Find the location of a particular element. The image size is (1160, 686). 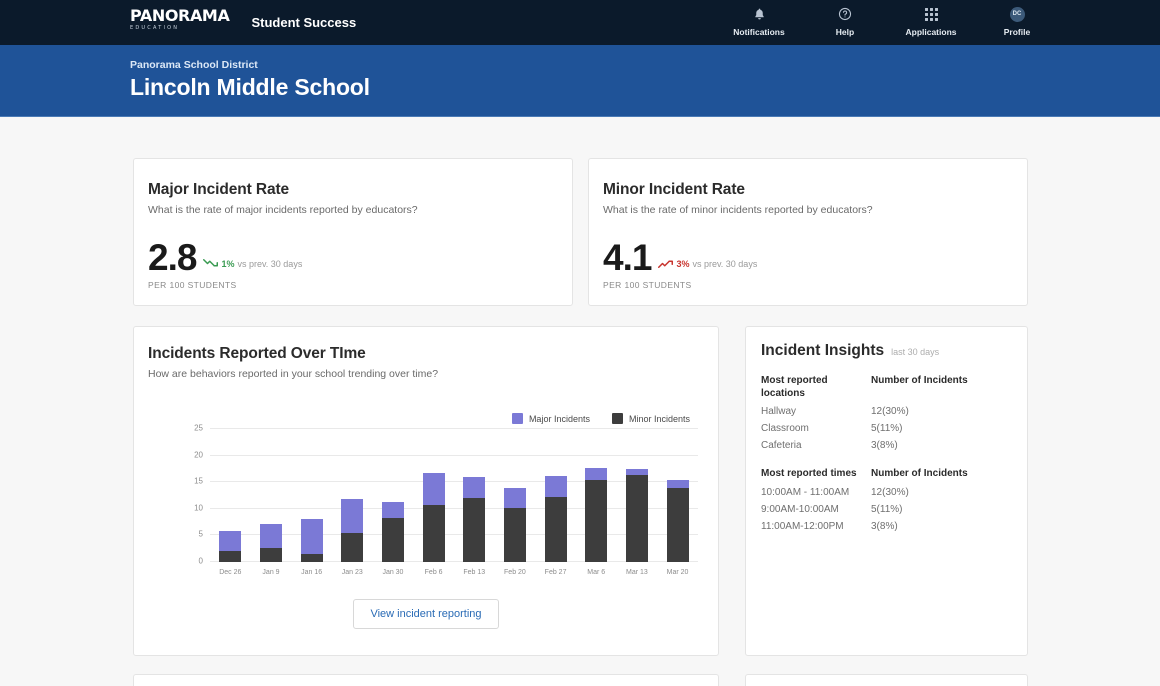

bar-column: Jan 16 is located at coordinates (311, 502).